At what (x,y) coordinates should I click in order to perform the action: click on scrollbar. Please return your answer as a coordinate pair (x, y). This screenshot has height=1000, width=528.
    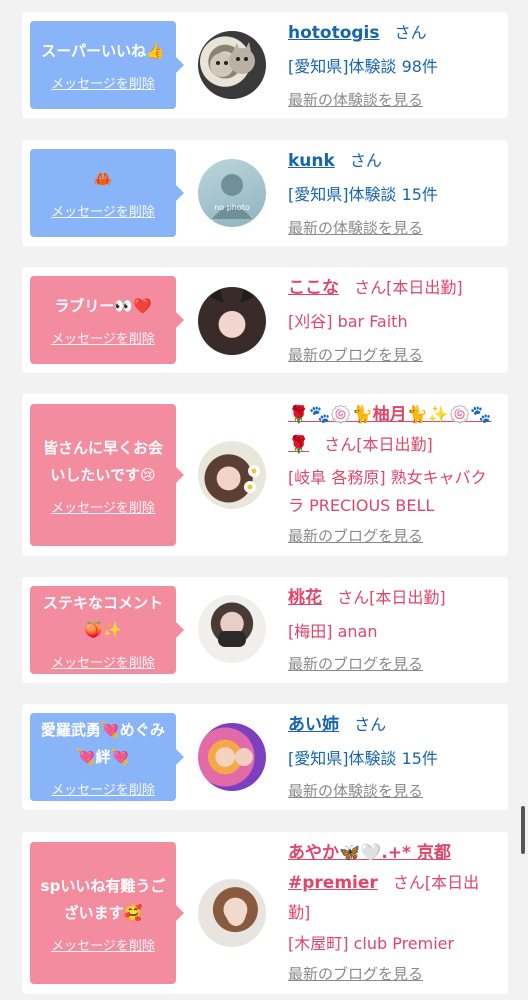
    Looking at the image, I should click on (523, 830).